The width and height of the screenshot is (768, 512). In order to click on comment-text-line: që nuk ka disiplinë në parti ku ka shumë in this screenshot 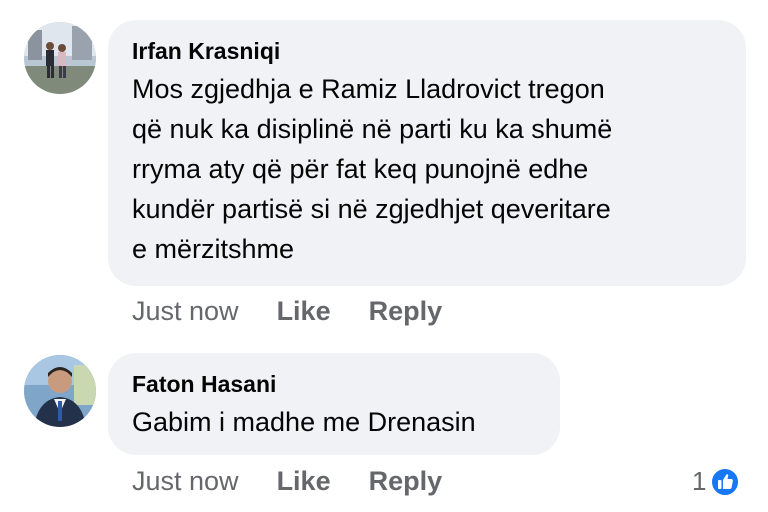, I will do `click(372, 129)`.